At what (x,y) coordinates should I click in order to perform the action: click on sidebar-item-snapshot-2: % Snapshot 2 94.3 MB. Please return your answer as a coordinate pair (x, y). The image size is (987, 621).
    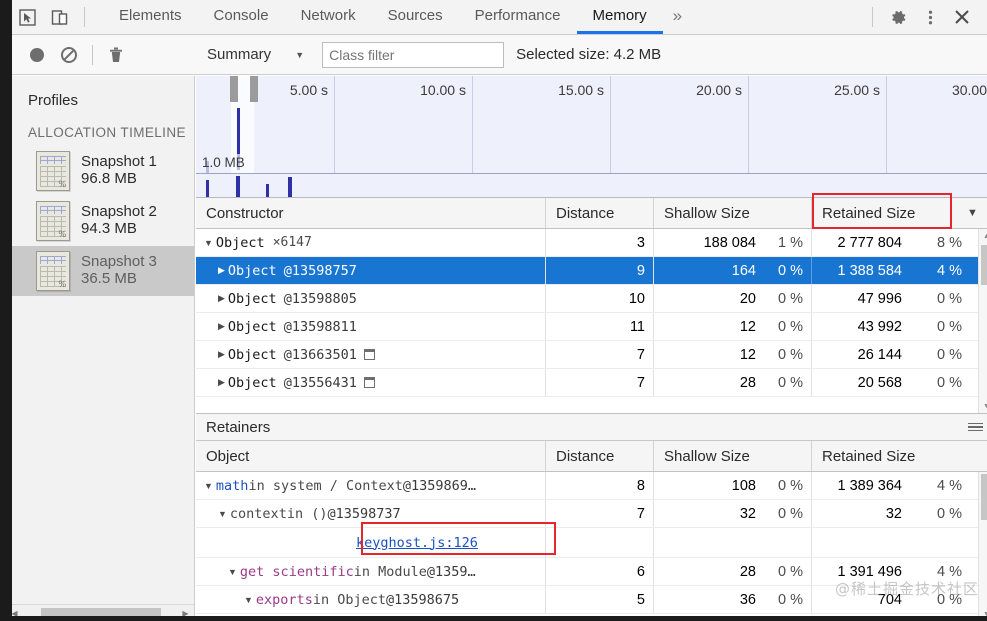
    Looking at the image, I should click on (100, 221).